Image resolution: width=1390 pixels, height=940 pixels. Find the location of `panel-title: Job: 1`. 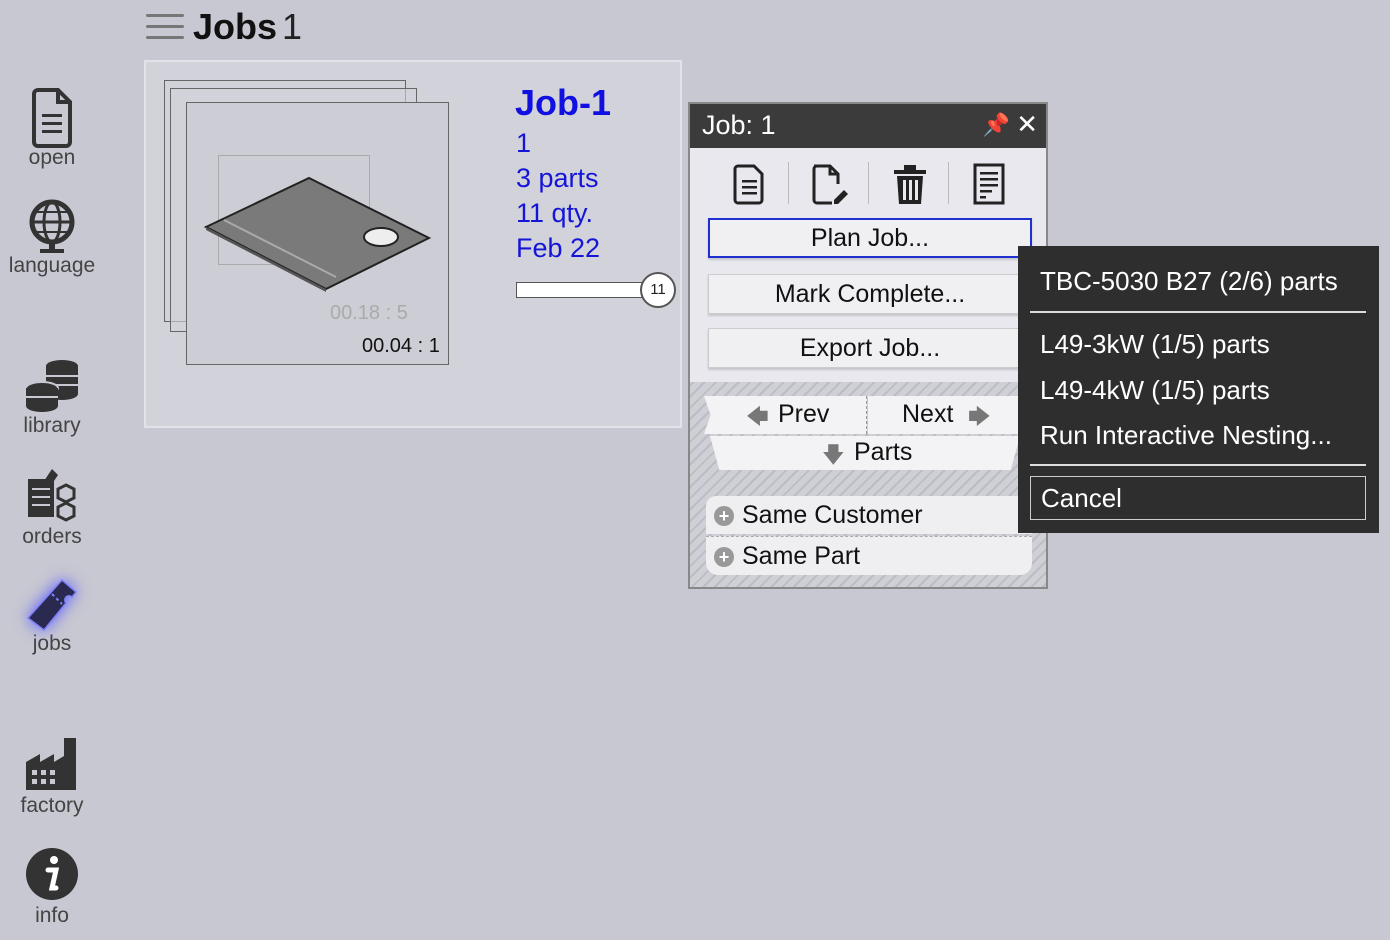

panel-title: Job: 1 is located at coordinates (739, 125).